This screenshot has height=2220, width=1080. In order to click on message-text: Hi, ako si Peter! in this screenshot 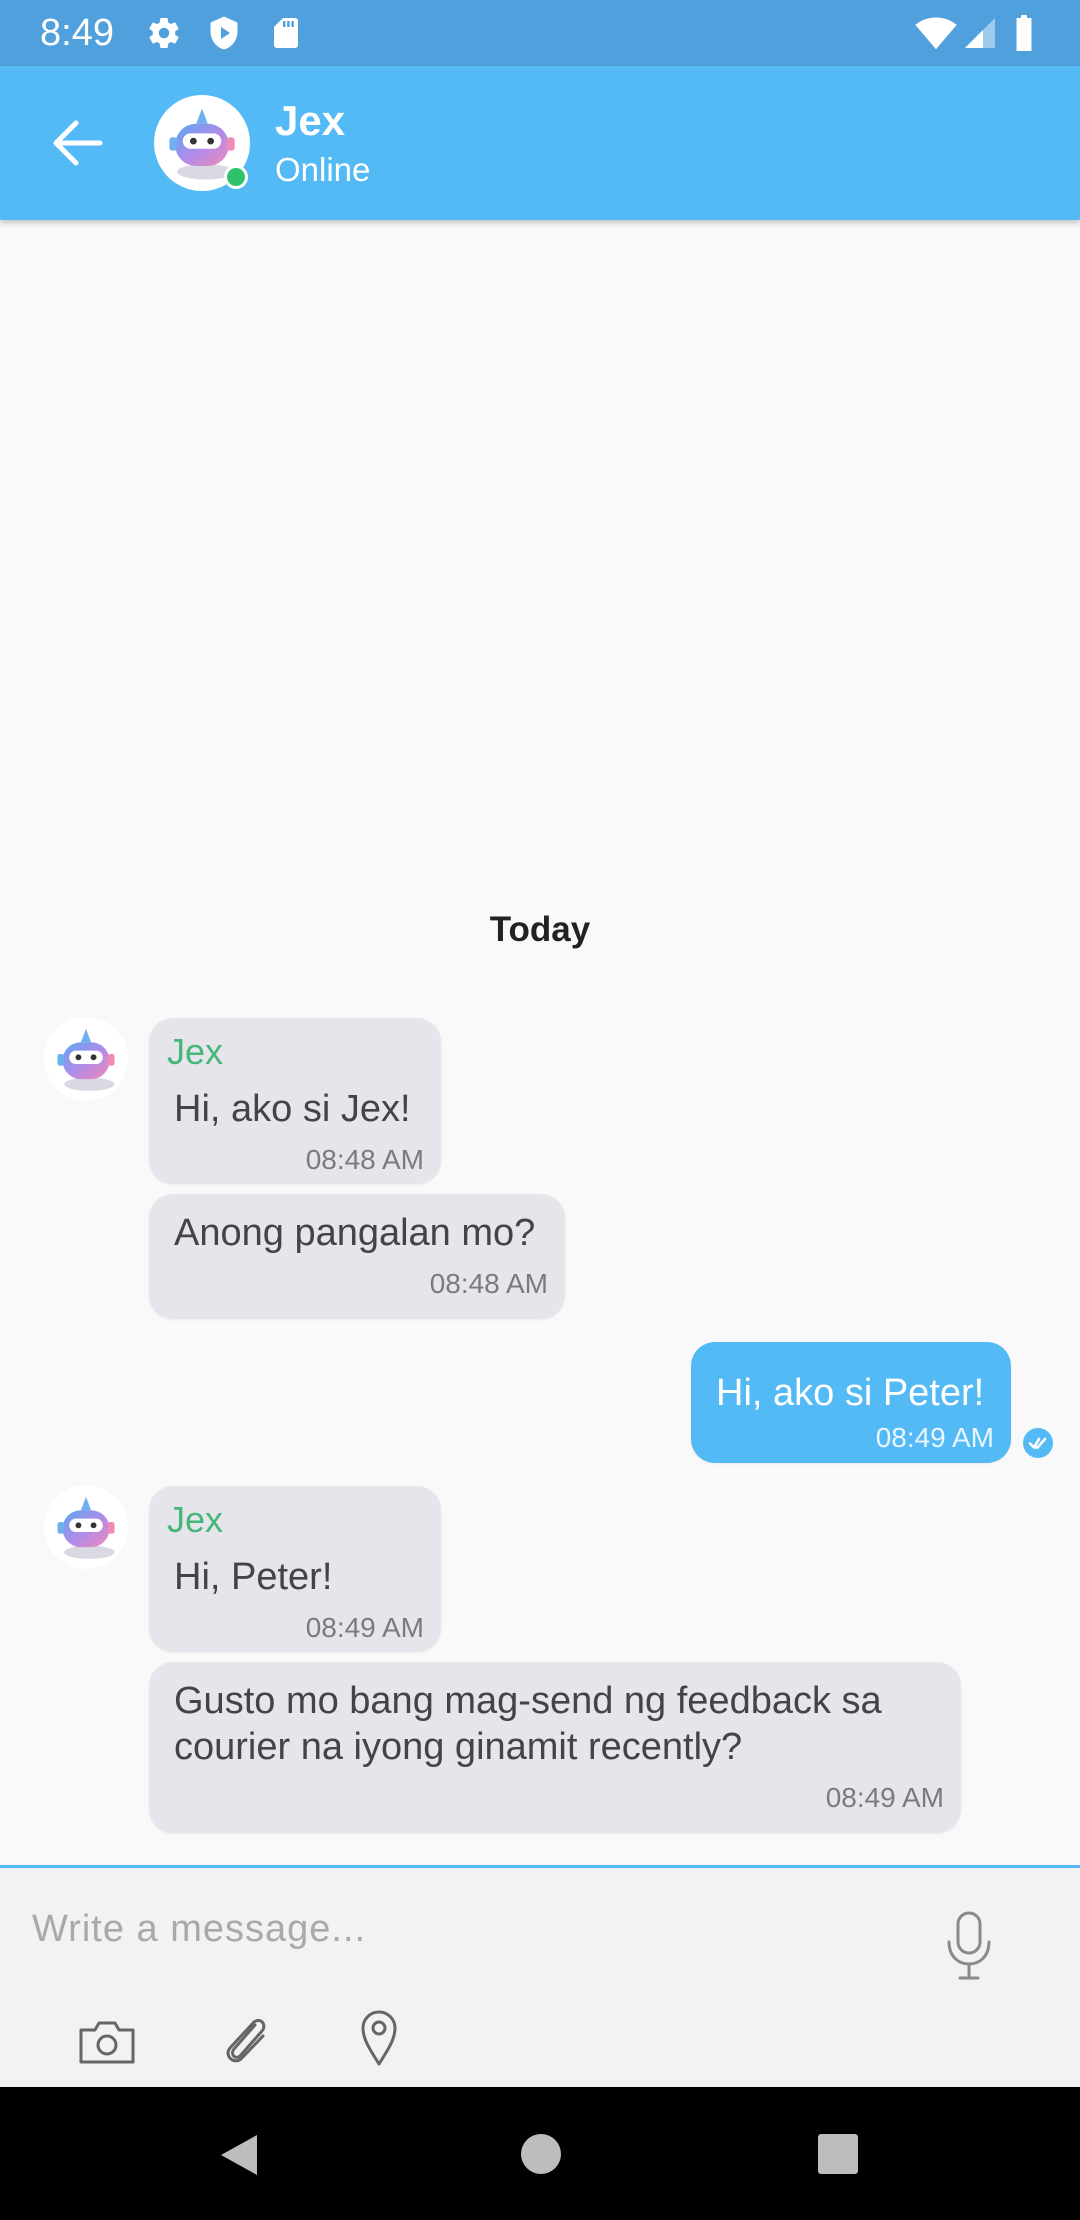, I will do `click(850, 1393)`.